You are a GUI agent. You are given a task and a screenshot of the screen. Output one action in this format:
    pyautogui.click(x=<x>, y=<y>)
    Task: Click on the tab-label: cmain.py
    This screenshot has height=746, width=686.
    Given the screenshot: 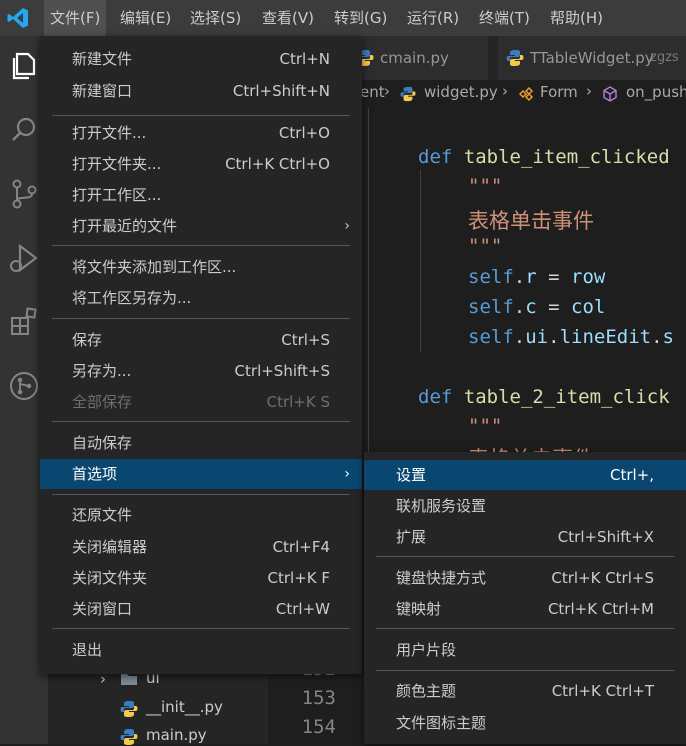 What is the action you would take?
    pyautogui.click(x=414, y=58)
    